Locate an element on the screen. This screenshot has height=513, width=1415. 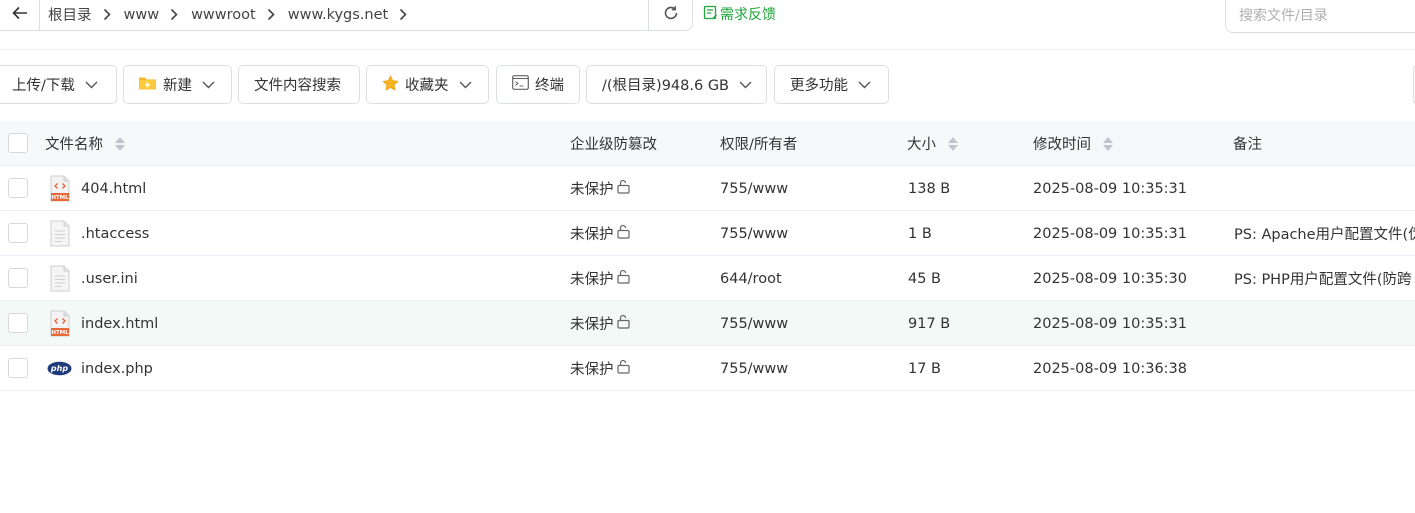
star-icon is located at coordinates (390, 84).